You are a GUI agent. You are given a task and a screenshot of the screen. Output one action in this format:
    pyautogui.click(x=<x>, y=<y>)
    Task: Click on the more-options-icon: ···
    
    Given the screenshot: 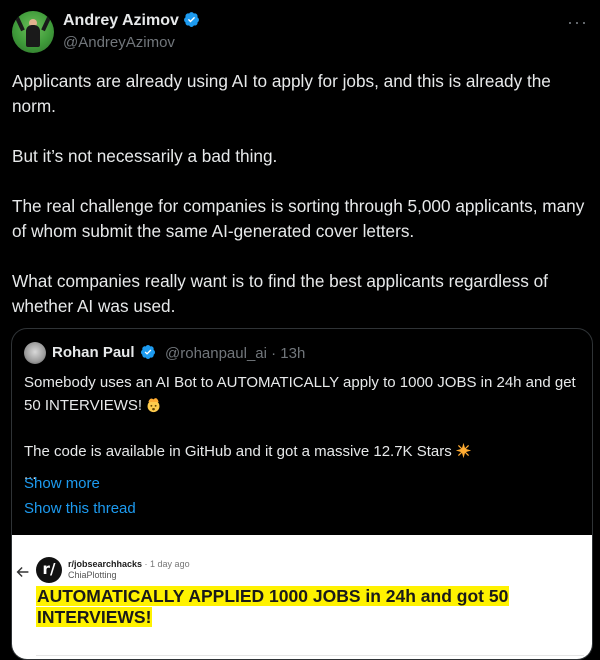 What is the action you would take?
    pyautogui.click(x=577, y=22)
    